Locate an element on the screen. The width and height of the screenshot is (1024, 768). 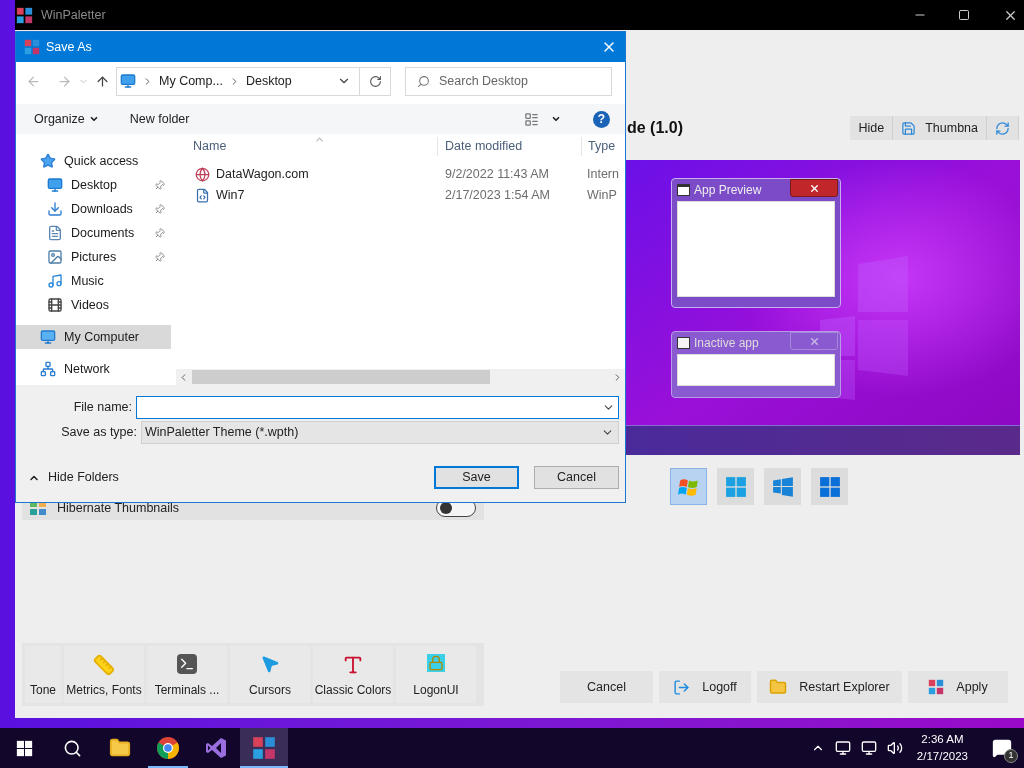
theme-file-icon is located at coordinates (202, 195).